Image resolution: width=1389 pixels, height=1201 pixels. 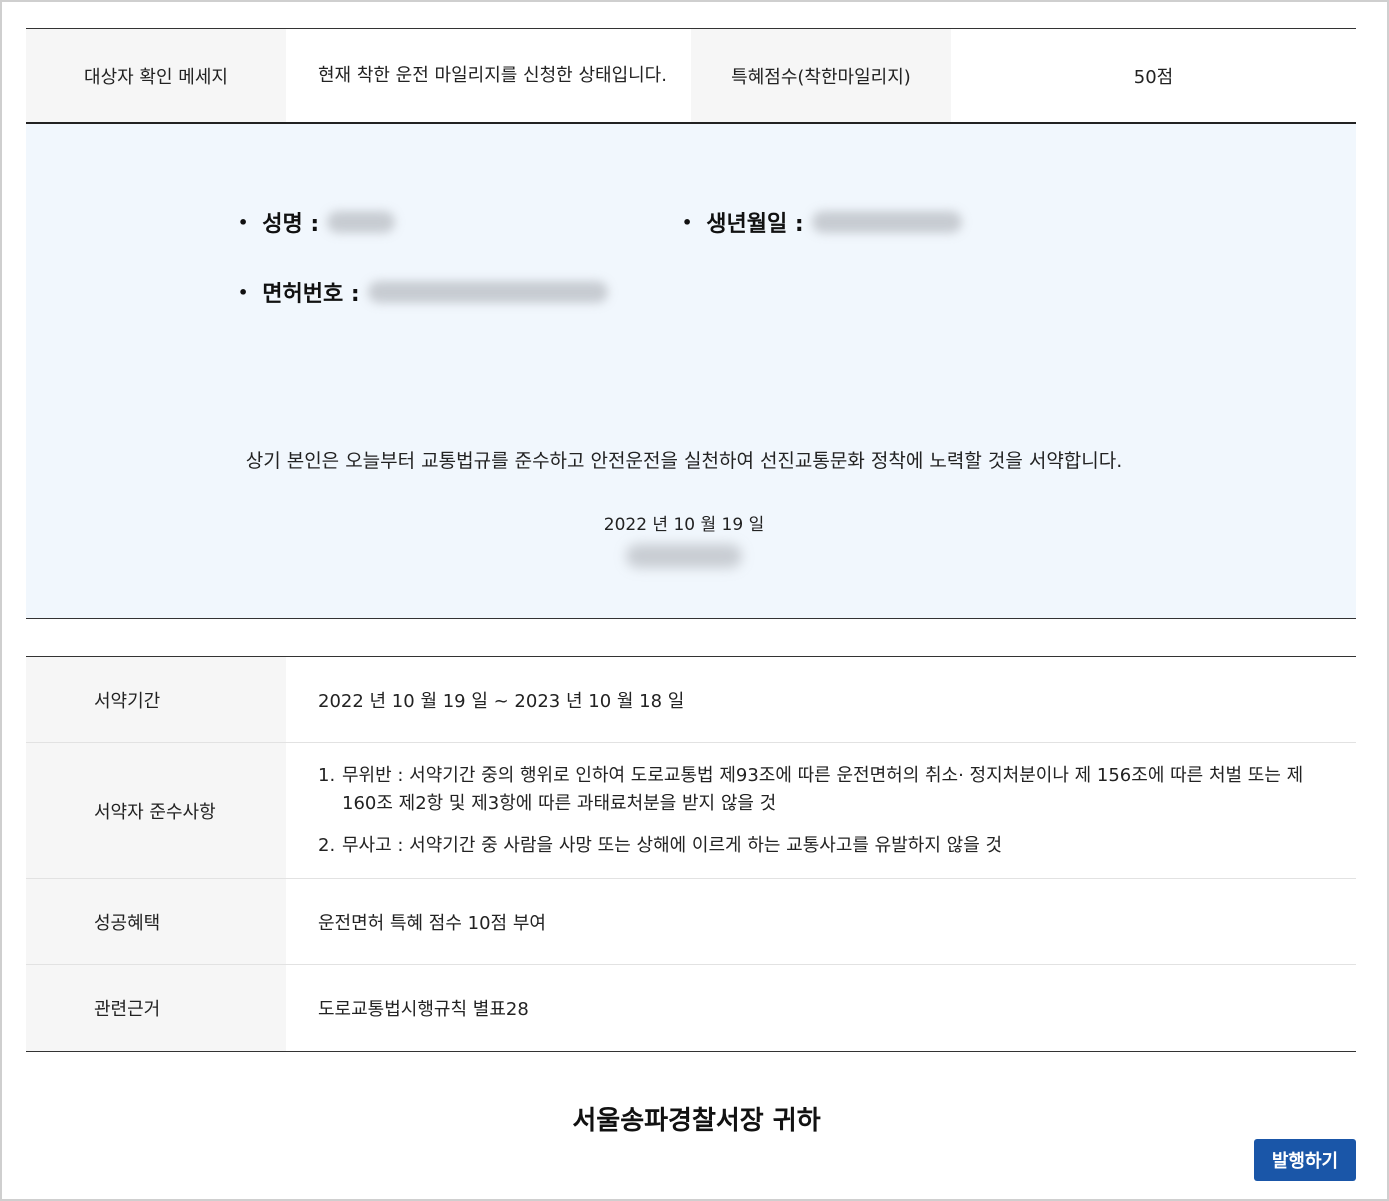 What do you see at coordinates (691, 922) in the screenshot?
I see `table-row: 성공혜택 운전면허 특혜 점수 10점 부여` at bounding box center [691, 922].